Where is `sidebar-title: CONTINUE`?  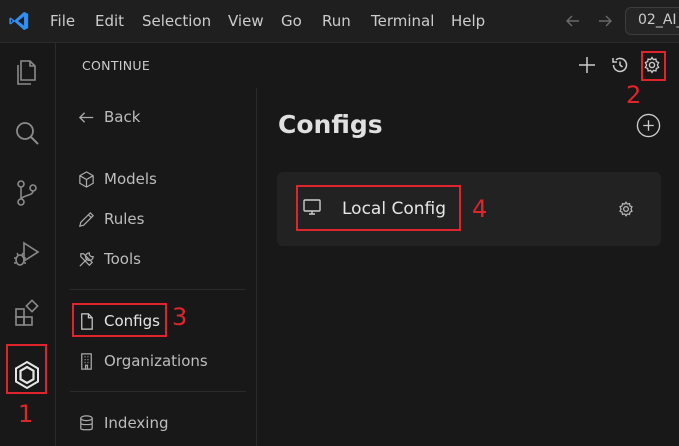 sidebar-title: CONTINUE is located at coordinates (116, 65).